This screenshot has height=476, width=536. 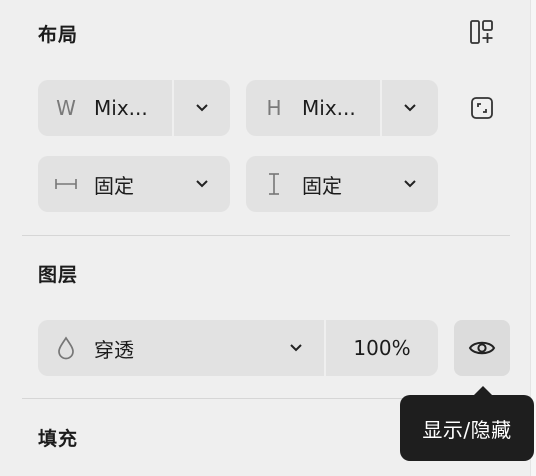 I want to click on eye-icon, so click(x=482, y=348).